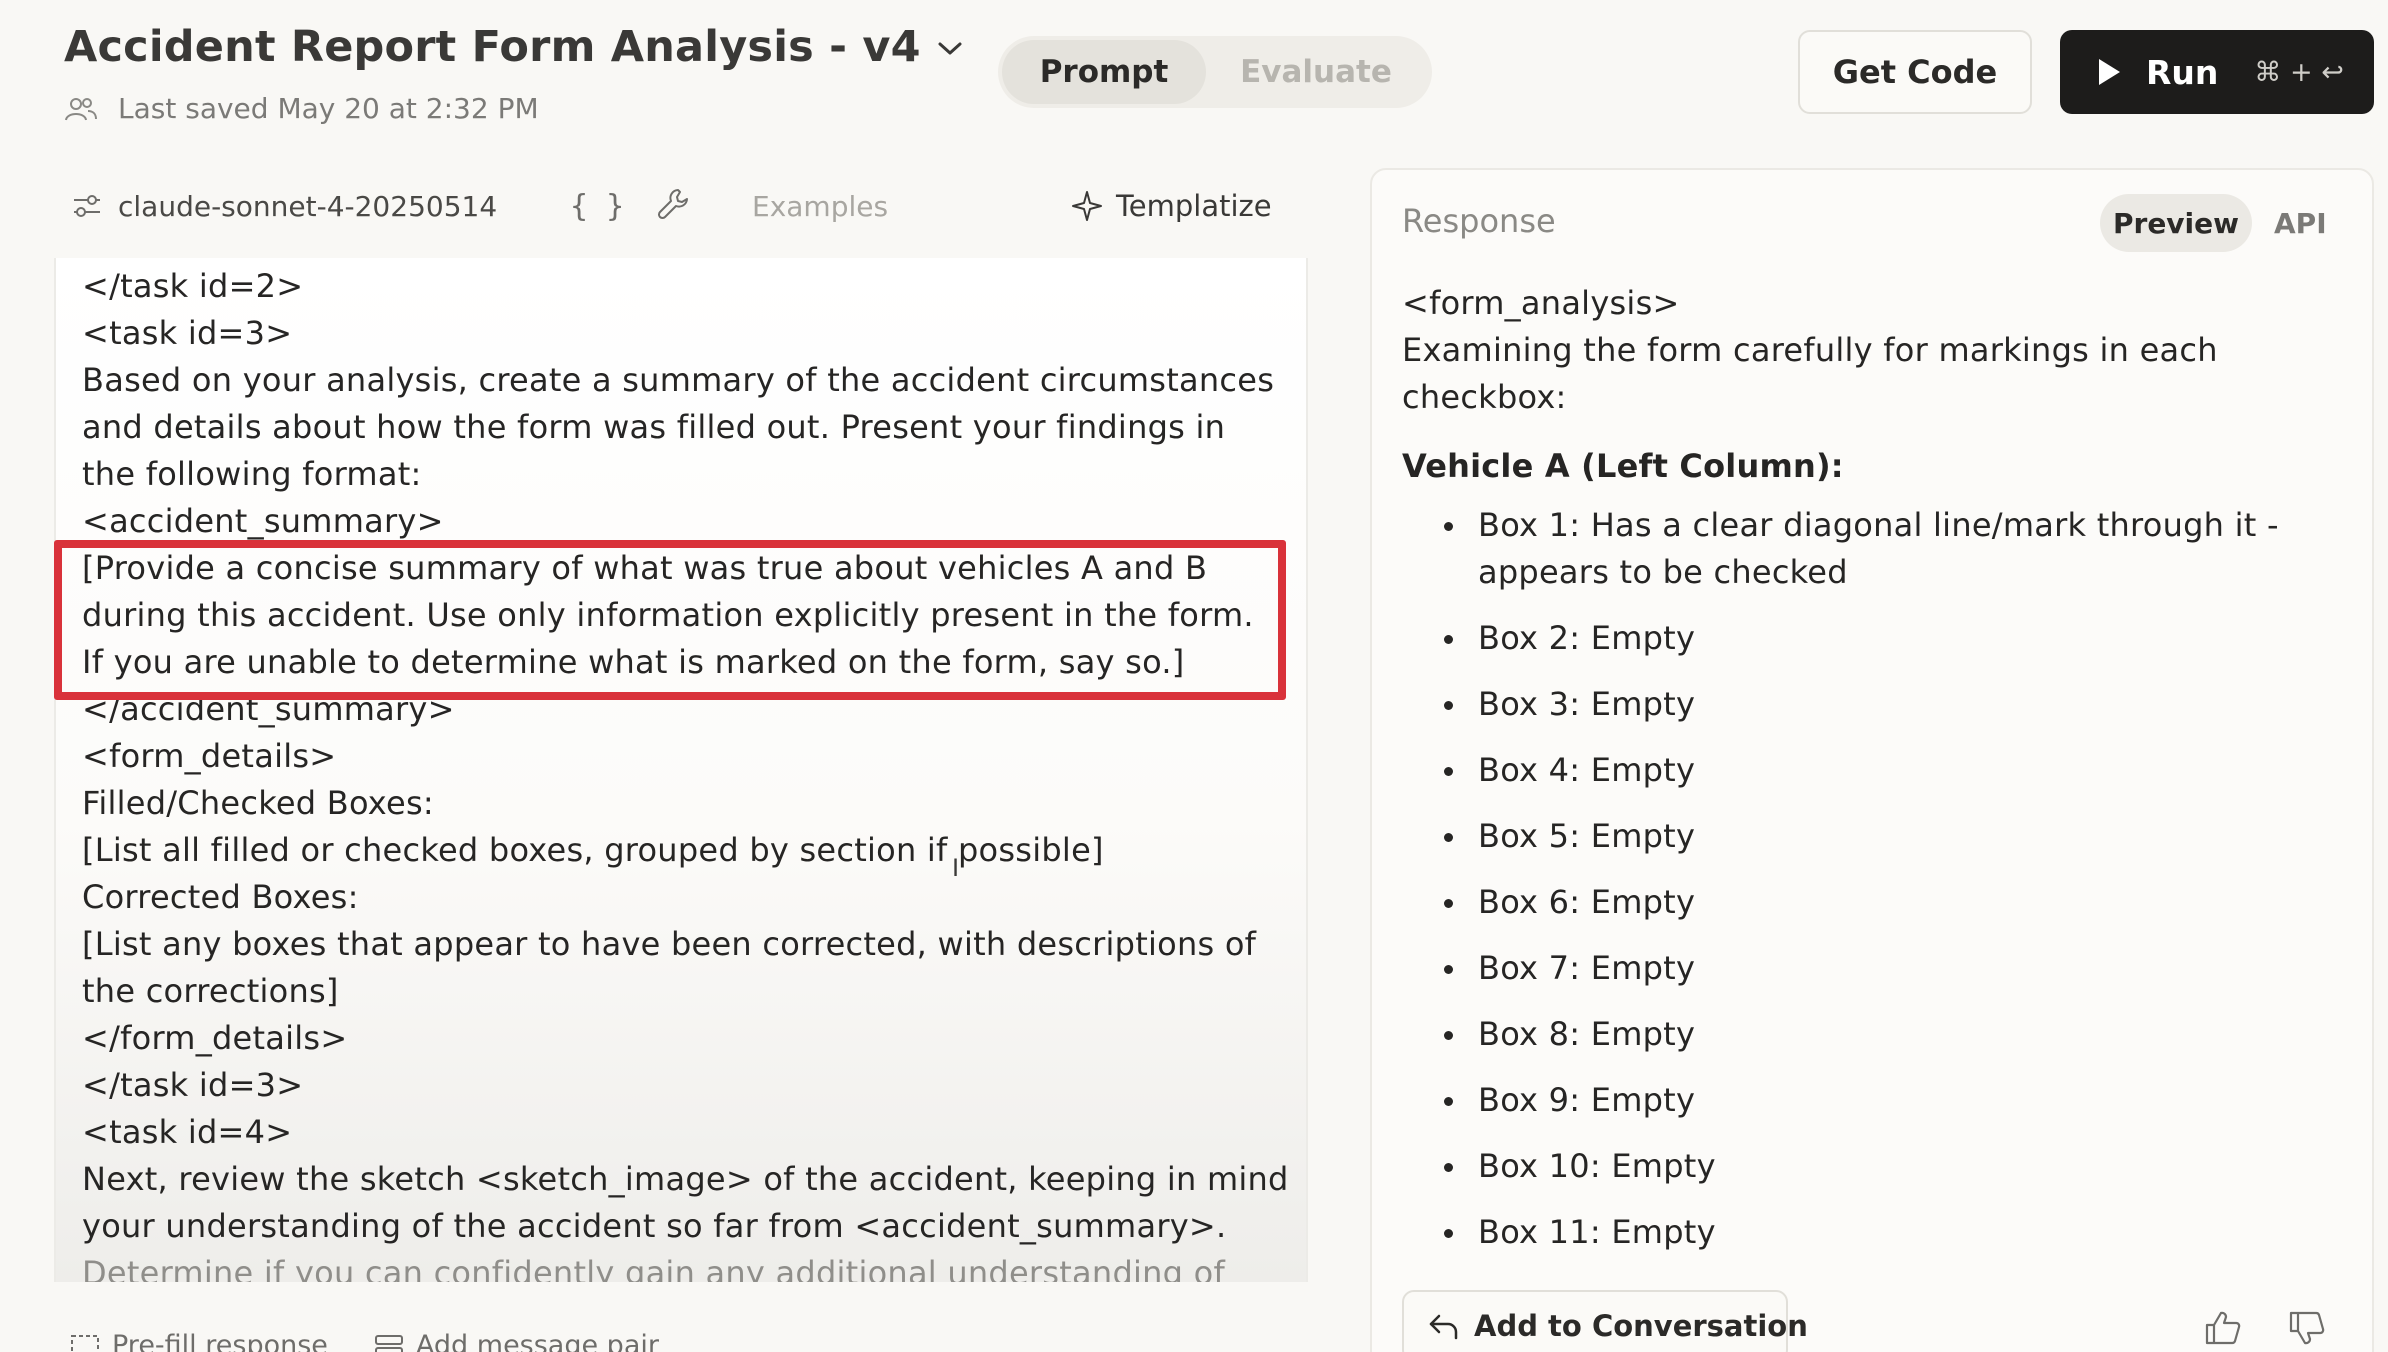 The image size is (2388, 1352). Describe the element at coordinates (209, 756) in the screenshot. I see `editor-line: <form_details>` at that location.